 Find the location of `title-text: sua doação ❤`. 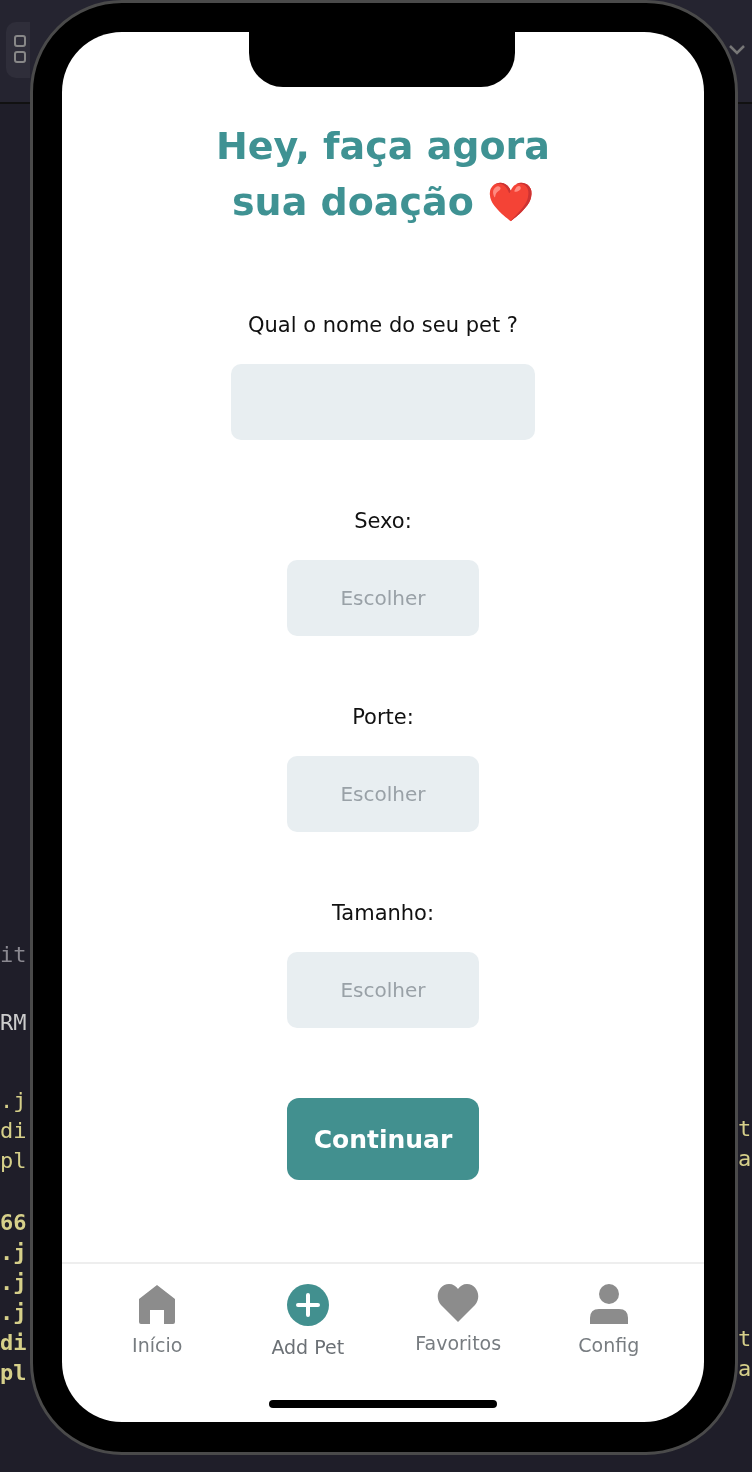

title-text: sua doação ❤ is located at coordinates (383, 202).